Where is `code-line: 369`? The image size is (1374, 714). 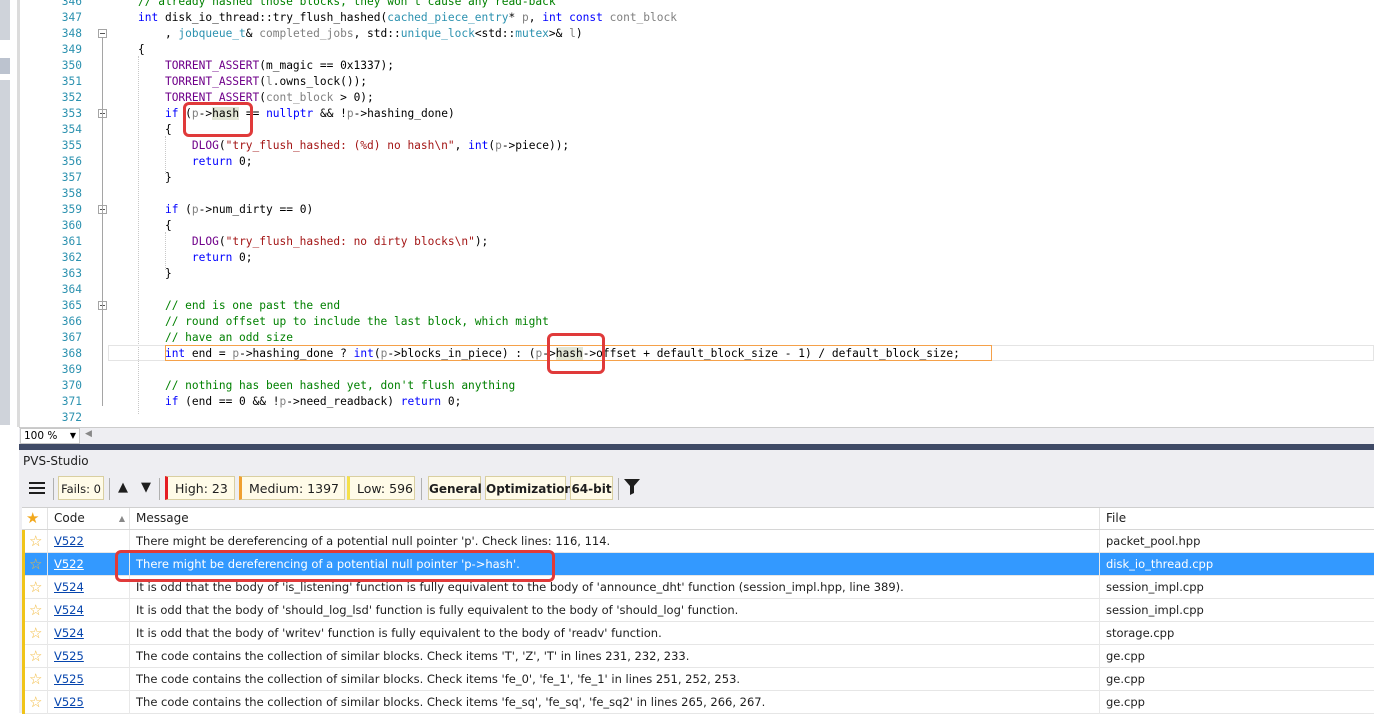
code-line: 369 is located at coordinates (693, 370).